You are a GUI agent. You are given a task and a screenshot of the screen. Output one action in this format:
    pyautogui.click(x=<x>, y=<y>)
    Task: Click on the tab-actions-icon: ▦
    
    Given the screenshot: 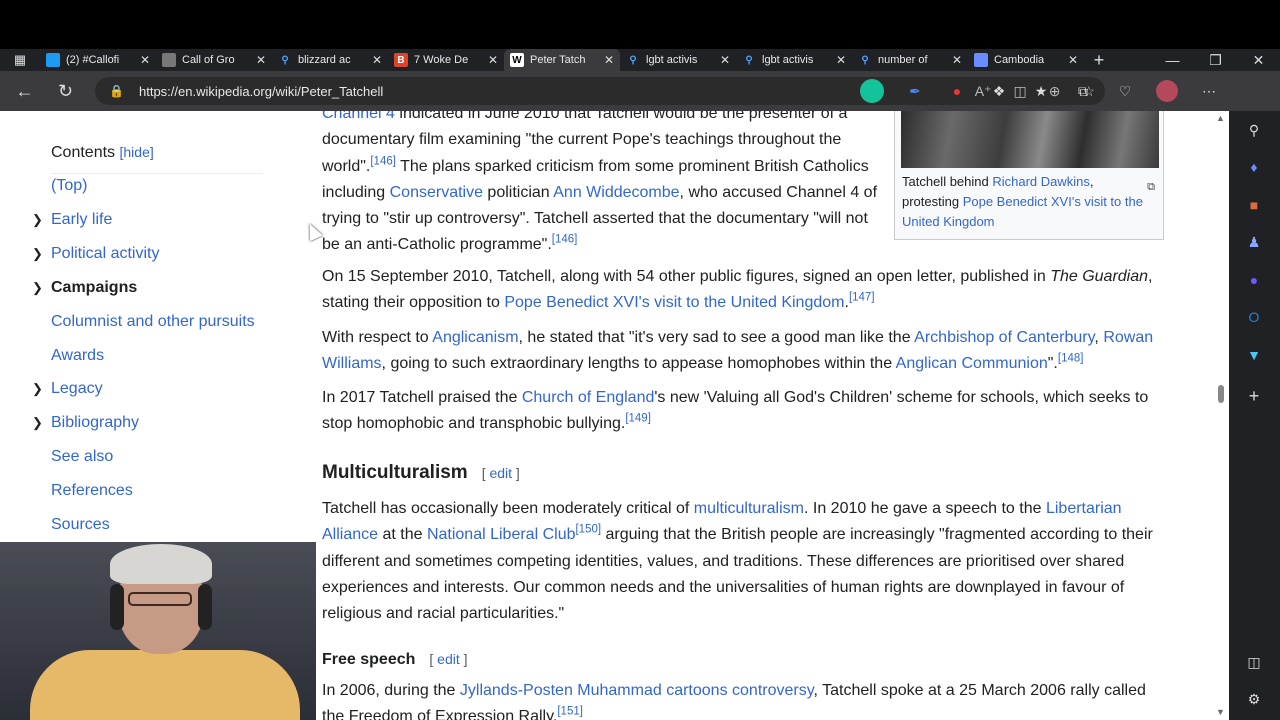 What is the action you would take?
    pyautogui.click(x=20, y=60)
    